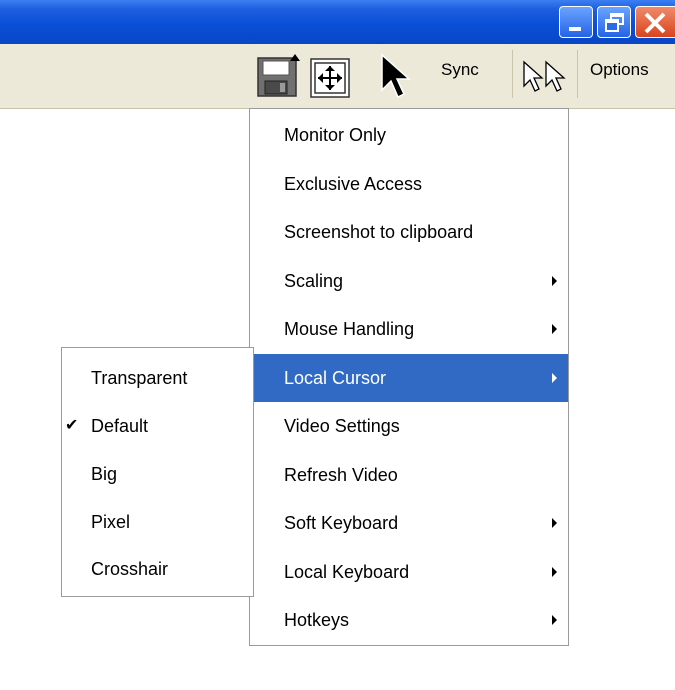 This screenshot has width=675, height=690. What do you see at coordinates (72, 425) in the screenshot?
I see `checkmark-icon: ✔` at bounding box center [72, 425].